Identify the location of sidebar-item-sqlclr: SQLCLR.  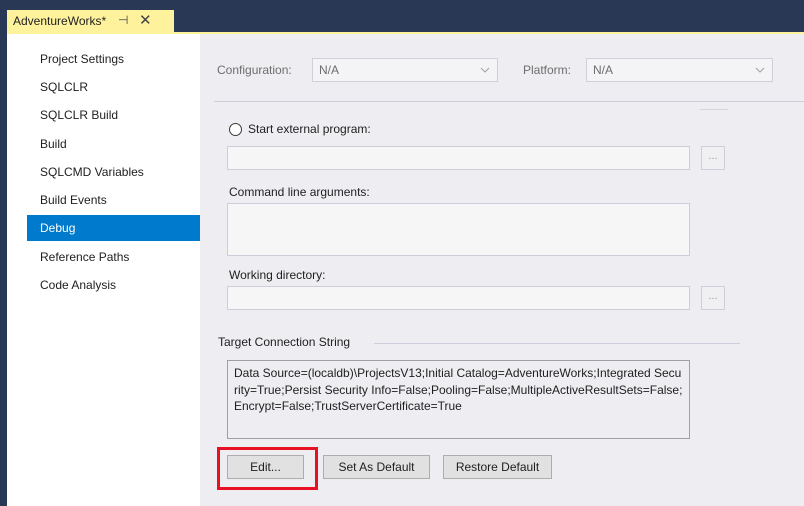
(113, 87).